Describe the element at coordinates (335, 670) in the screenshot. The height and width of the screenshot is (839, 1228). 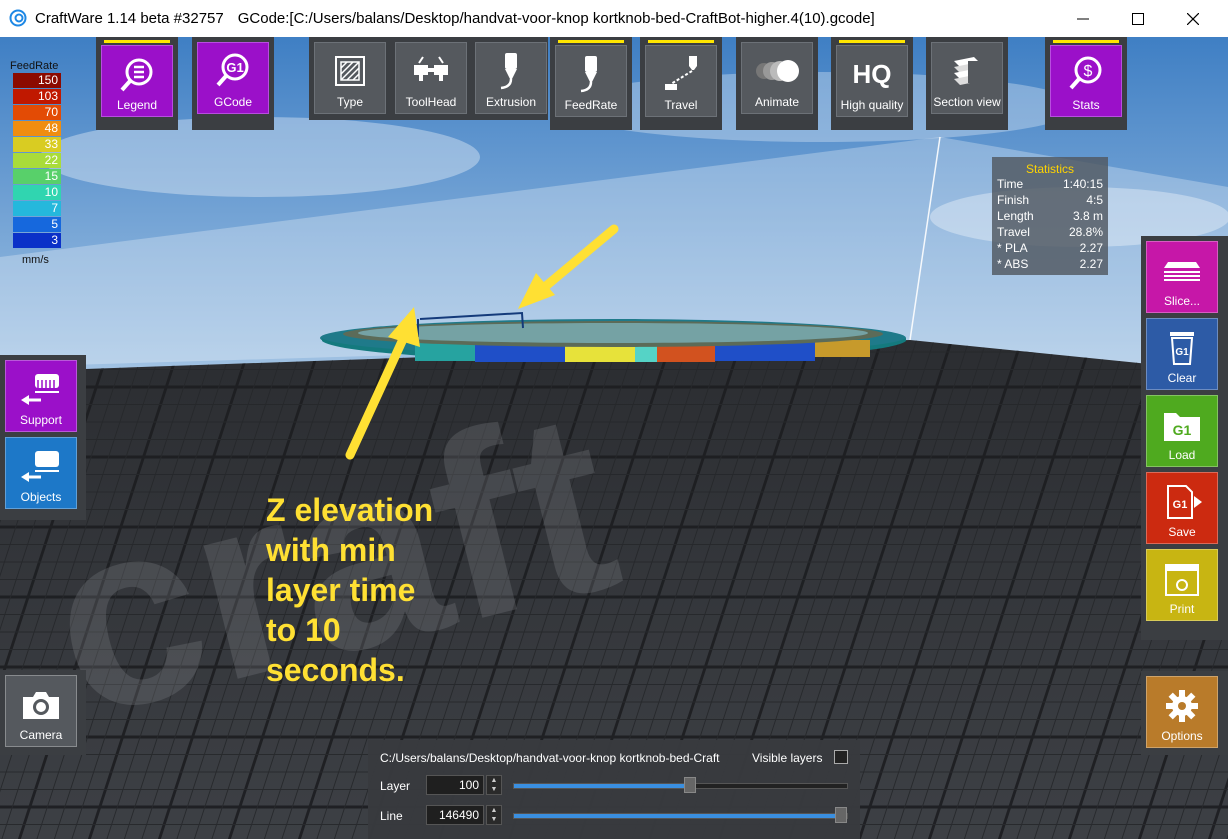
I see `annotation-line: seconds.` at that location.